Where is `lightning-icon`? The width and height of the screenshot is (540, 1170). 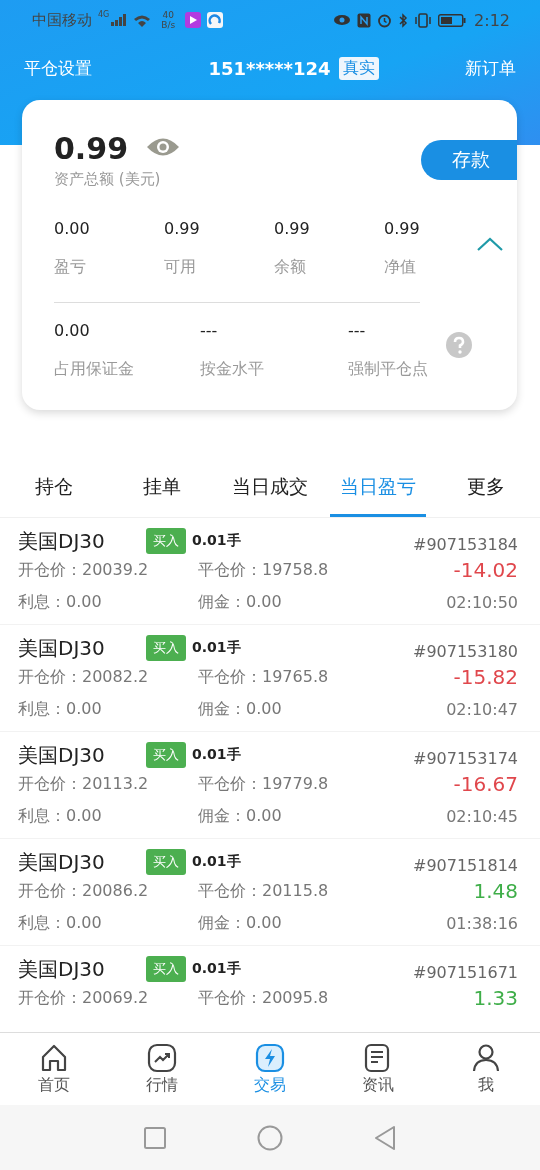 lightning-icon is located at coordinates (270, 1057).